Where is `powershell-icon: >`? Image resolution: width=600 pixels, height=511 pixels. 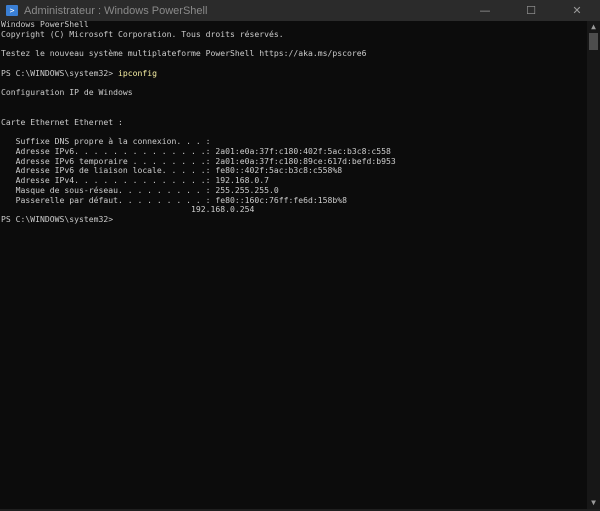
powershell-icon: > is located at coordinates (12, 10).